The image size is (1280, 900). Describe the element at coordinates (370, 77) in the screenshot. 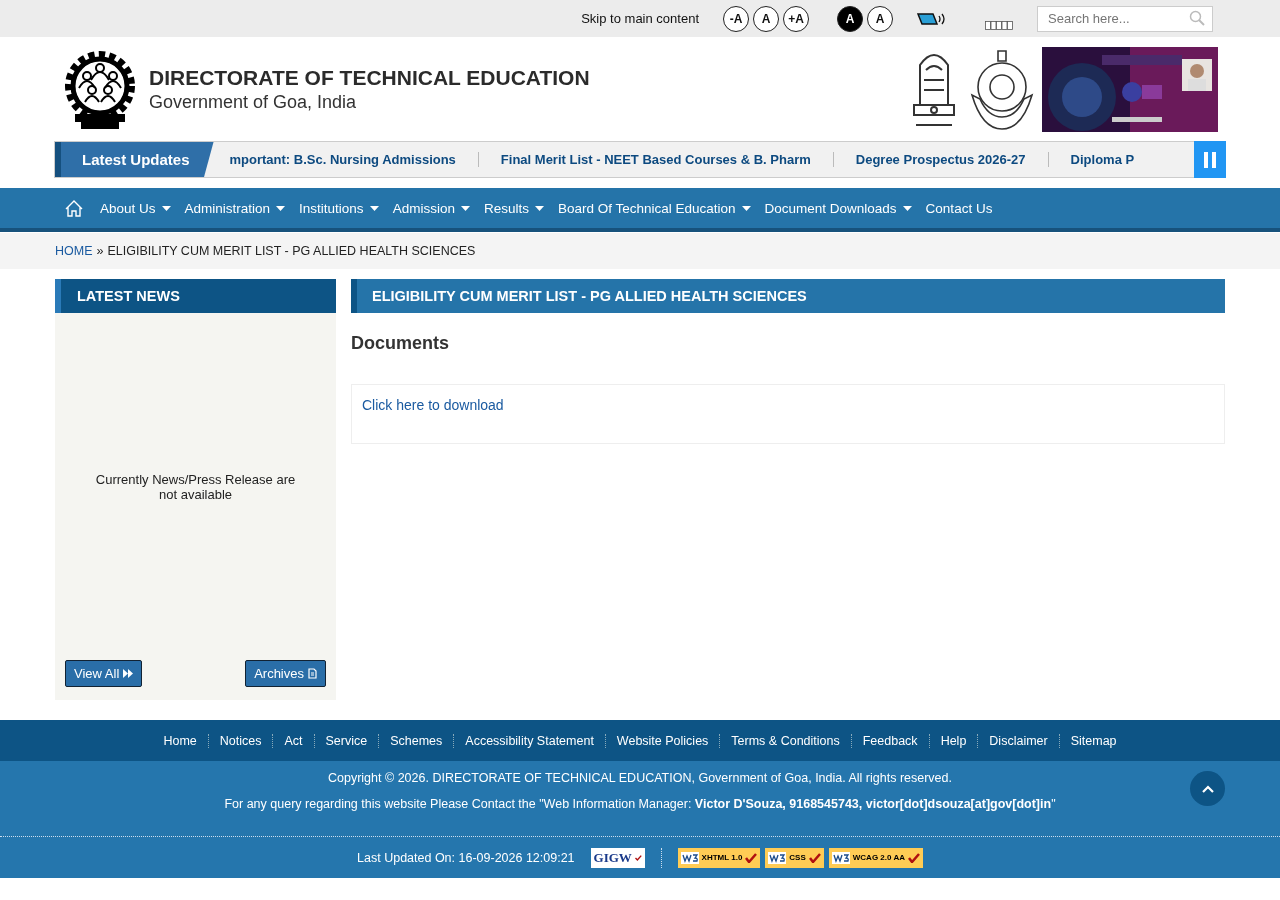

I see `site-title: DIRECTORATE OF TECHNICAL EDUCATION` at that location.